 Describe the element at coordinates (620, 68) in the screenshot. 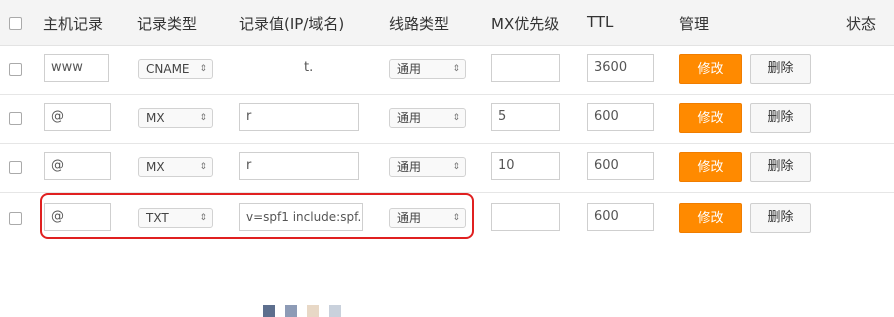

I see `ttl-input: 3600` at that location.